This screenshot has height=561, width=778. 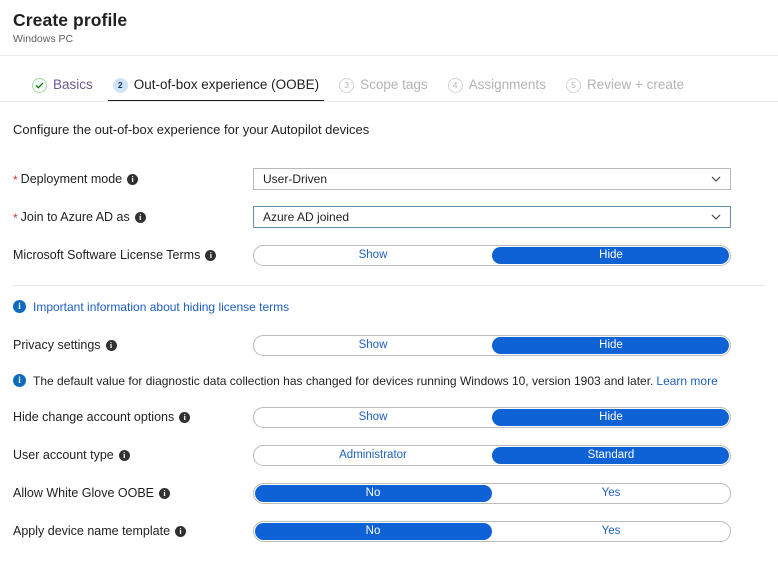 I want to click on learn-more-link: Learn more, so click(x=686, y=381).